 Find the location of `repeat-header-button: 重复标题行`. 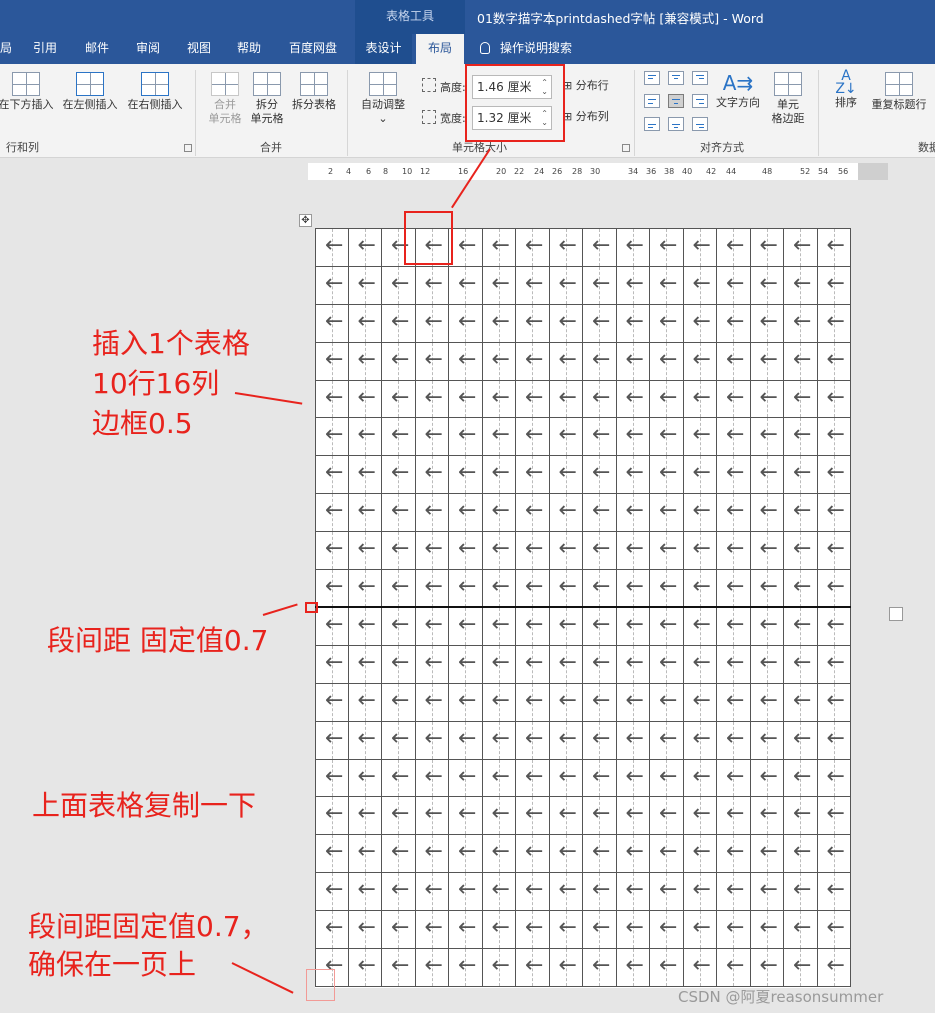

repeat-header-button: 重复标题行 is located at coordinates (899, 92).